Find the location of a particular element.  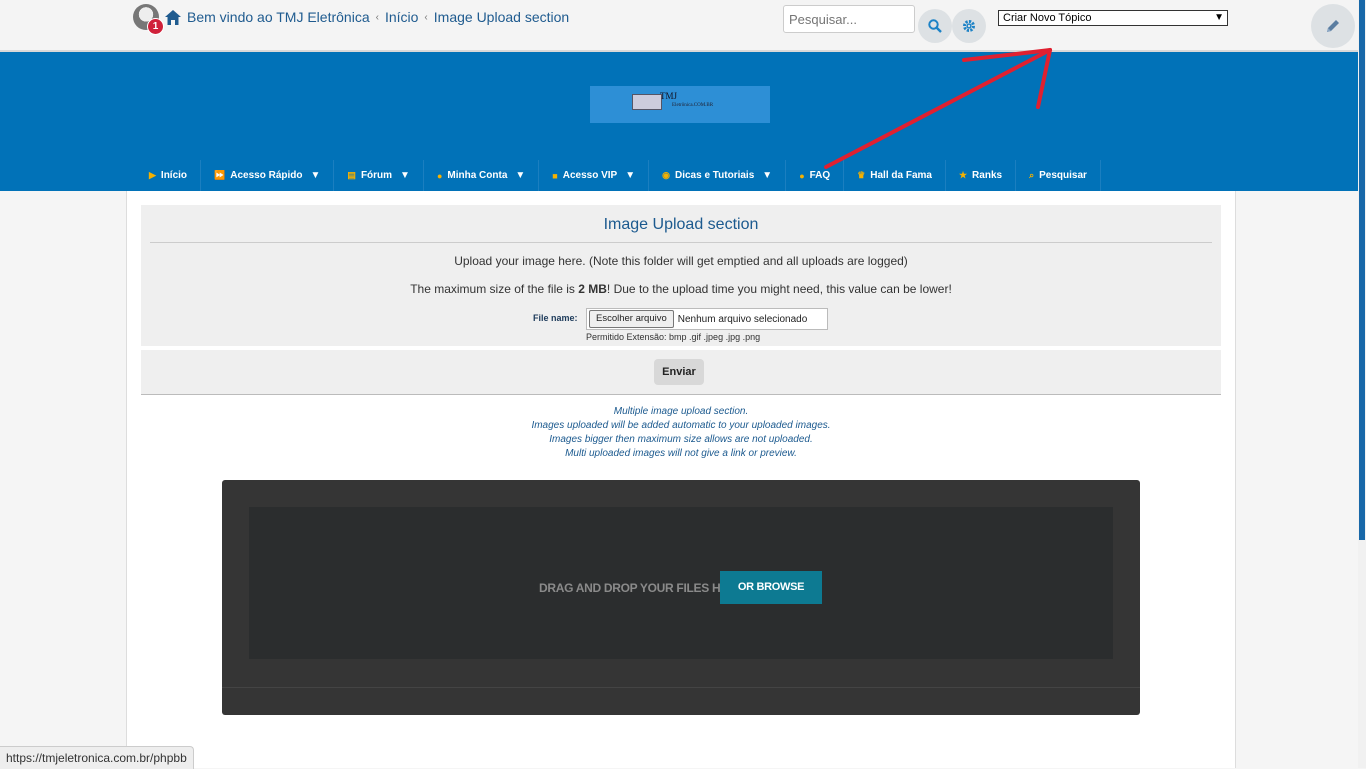

divider is located at coordinates (681, 687).